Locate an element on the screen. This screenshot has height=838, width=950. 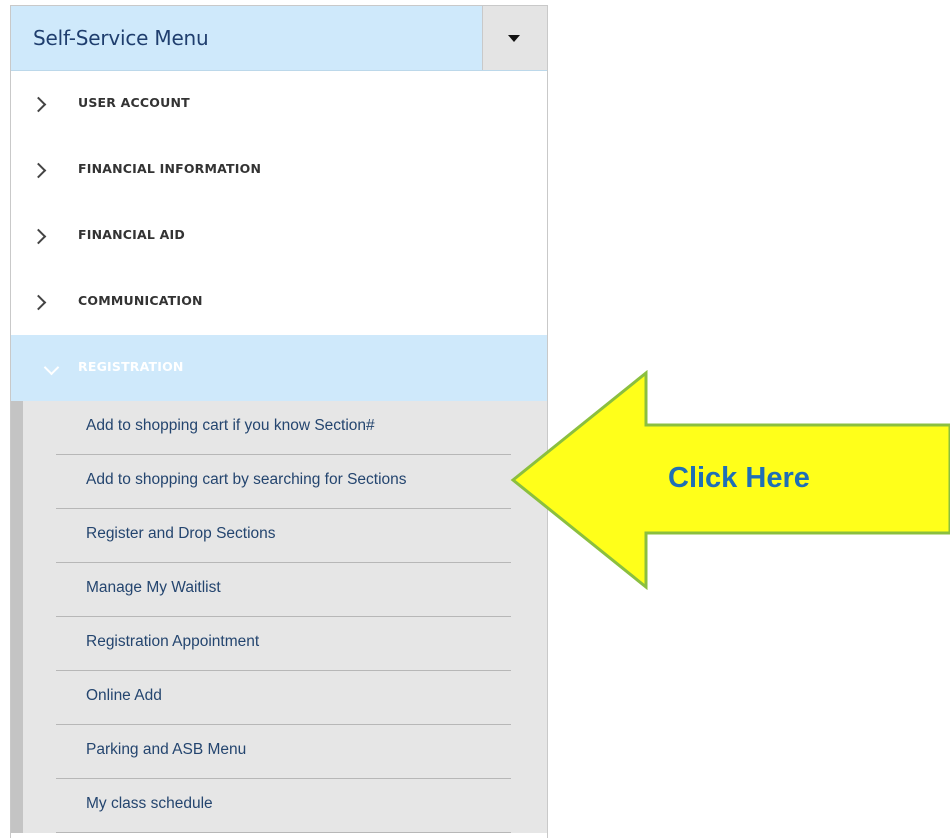
category-label: REGISTRATION is located at coordinates (131, 366).